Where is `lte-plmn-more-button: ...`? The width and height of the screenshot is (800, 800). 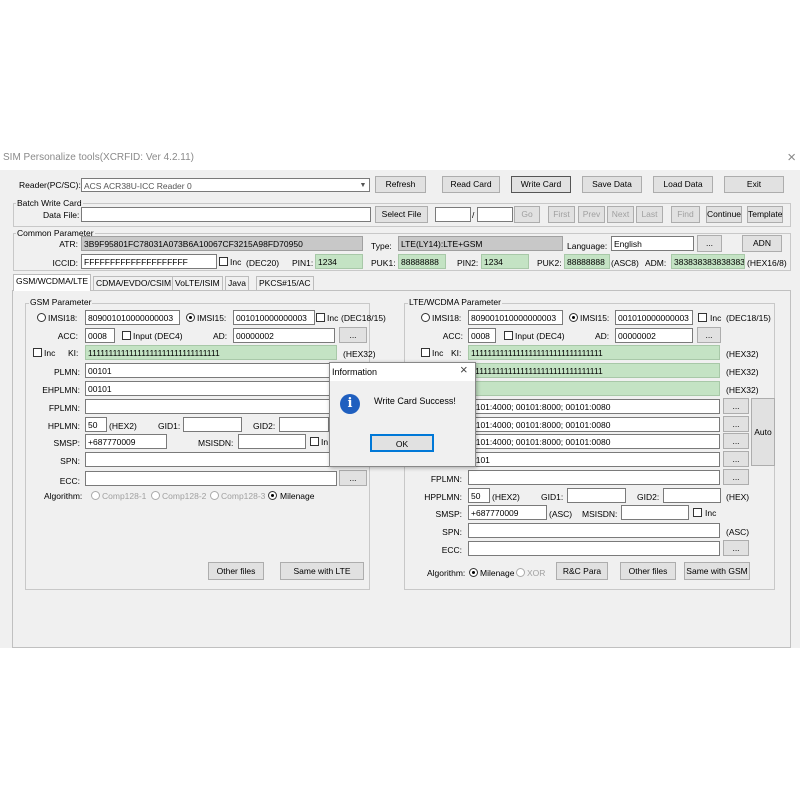
lte-plmn-more-button: ... is located at coordinates (736, 406).